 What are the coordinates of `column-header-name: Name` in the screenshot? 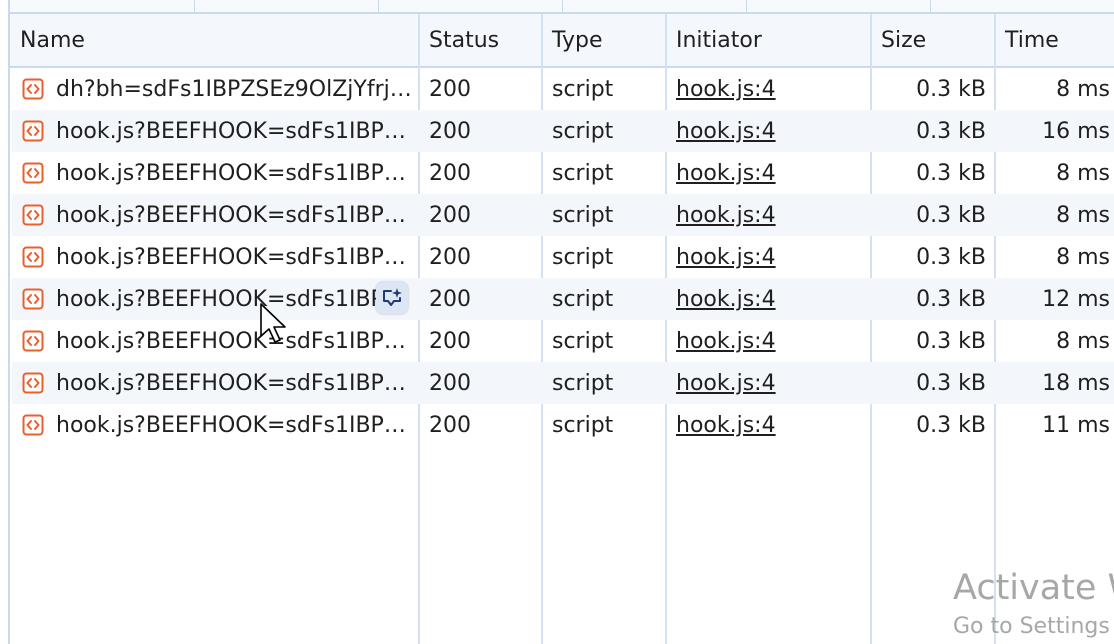 It's located at (52, 40).